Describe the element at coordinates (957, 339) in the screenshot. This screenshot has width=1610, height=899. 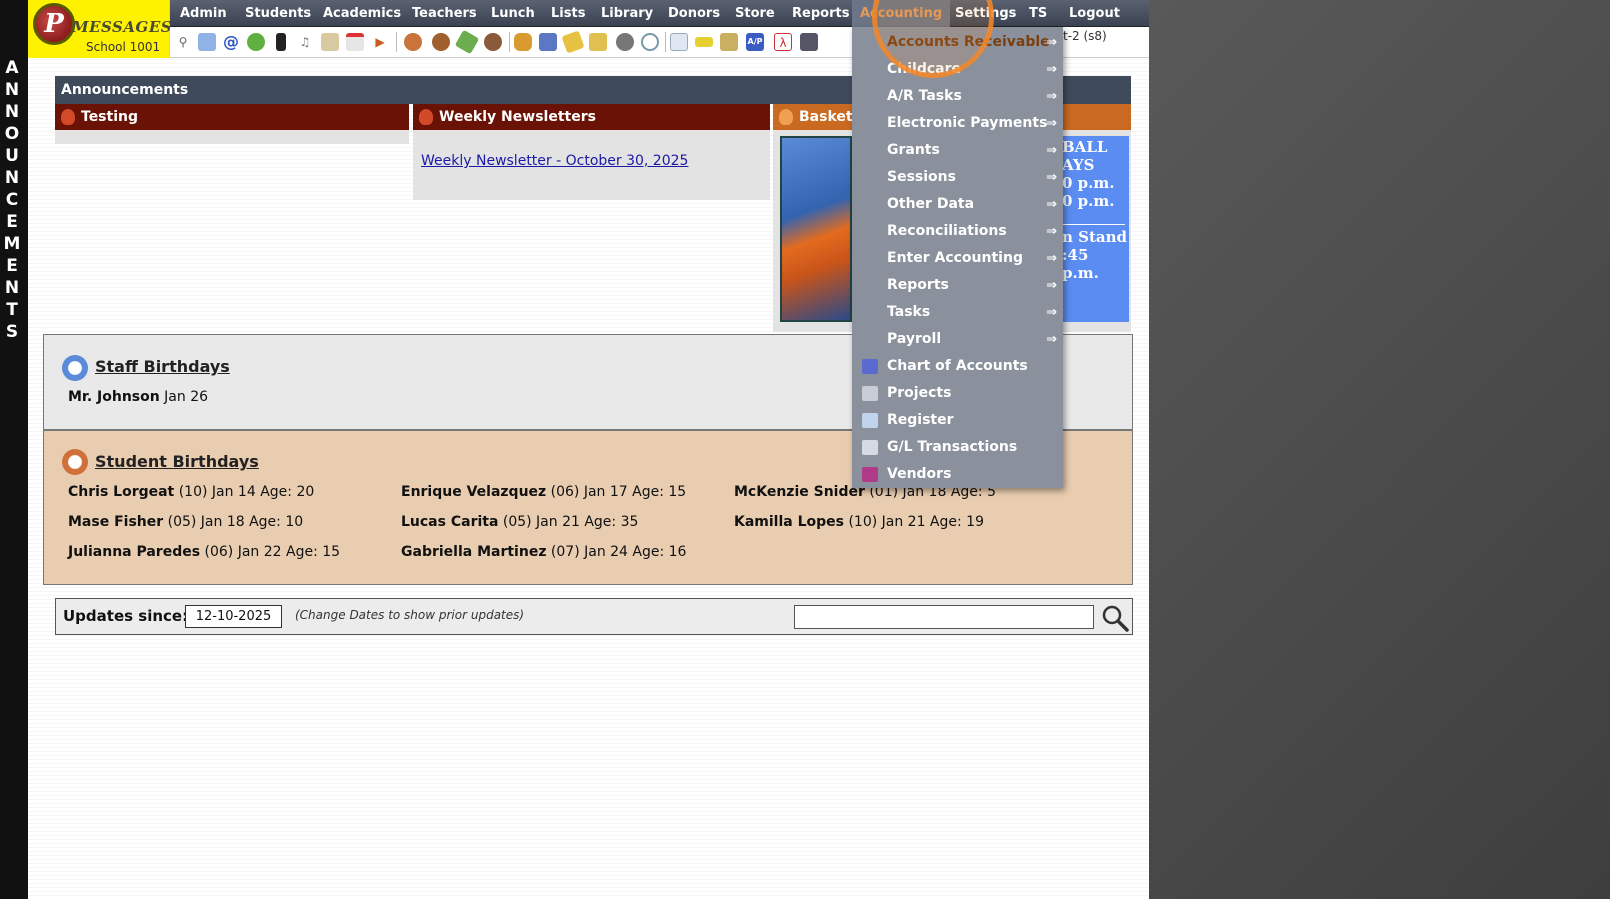
I see `menu-item-payroll: Payroll ⇒` at that location.